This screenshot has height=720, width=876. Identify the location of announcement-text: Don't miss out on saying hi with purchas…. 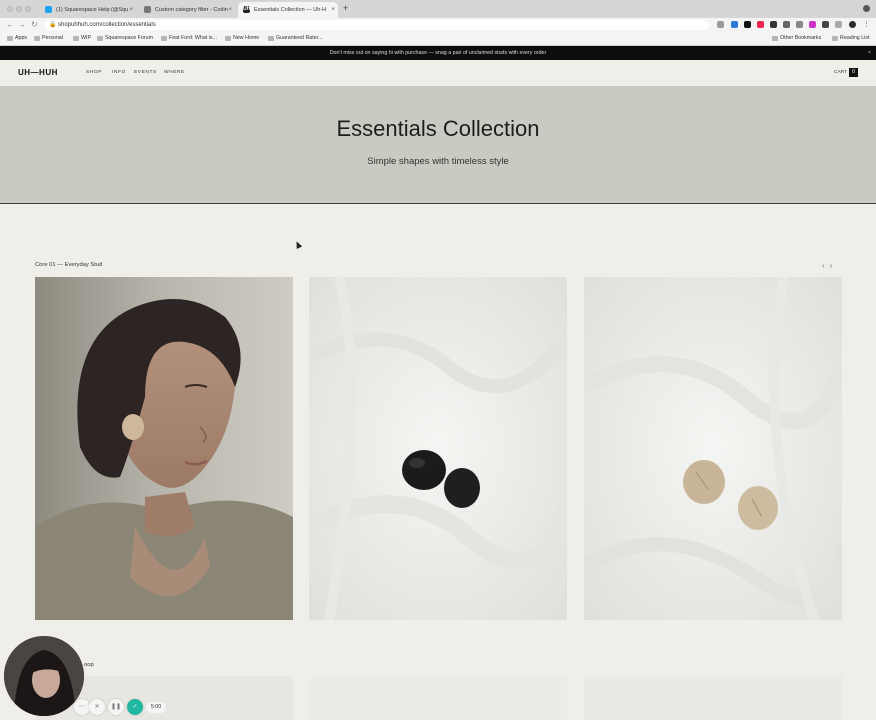
(438, 53).